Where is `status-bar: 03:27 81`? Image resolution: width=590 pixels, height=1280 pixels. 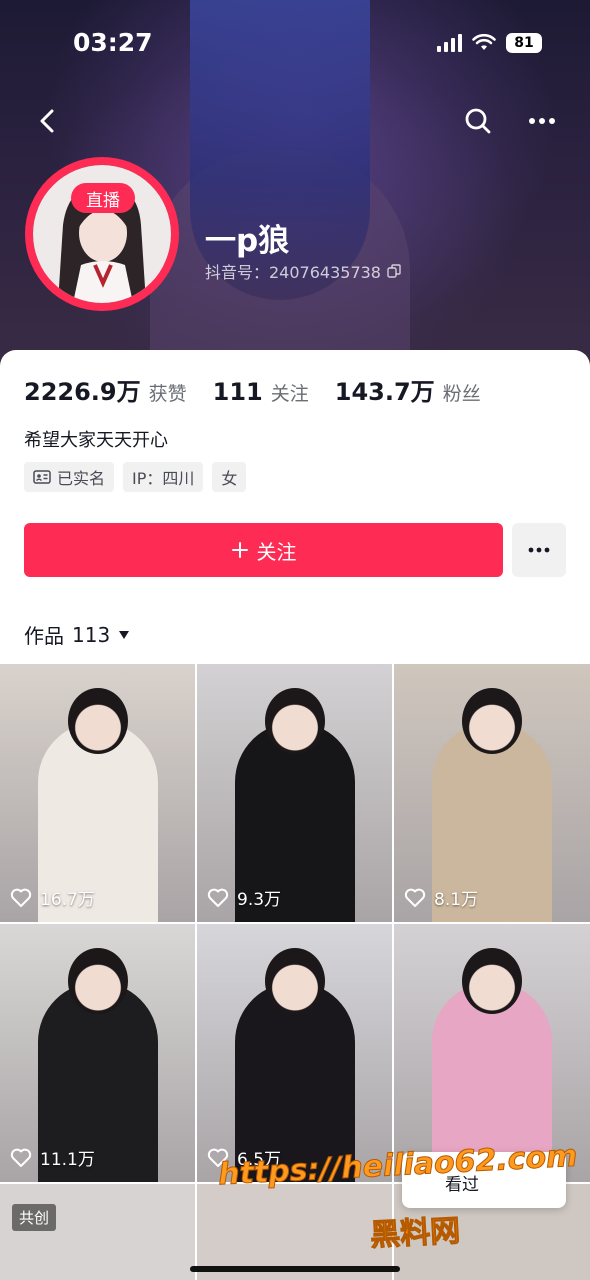 status-bar: 03:27 81 is located at coordinates (295, 44).